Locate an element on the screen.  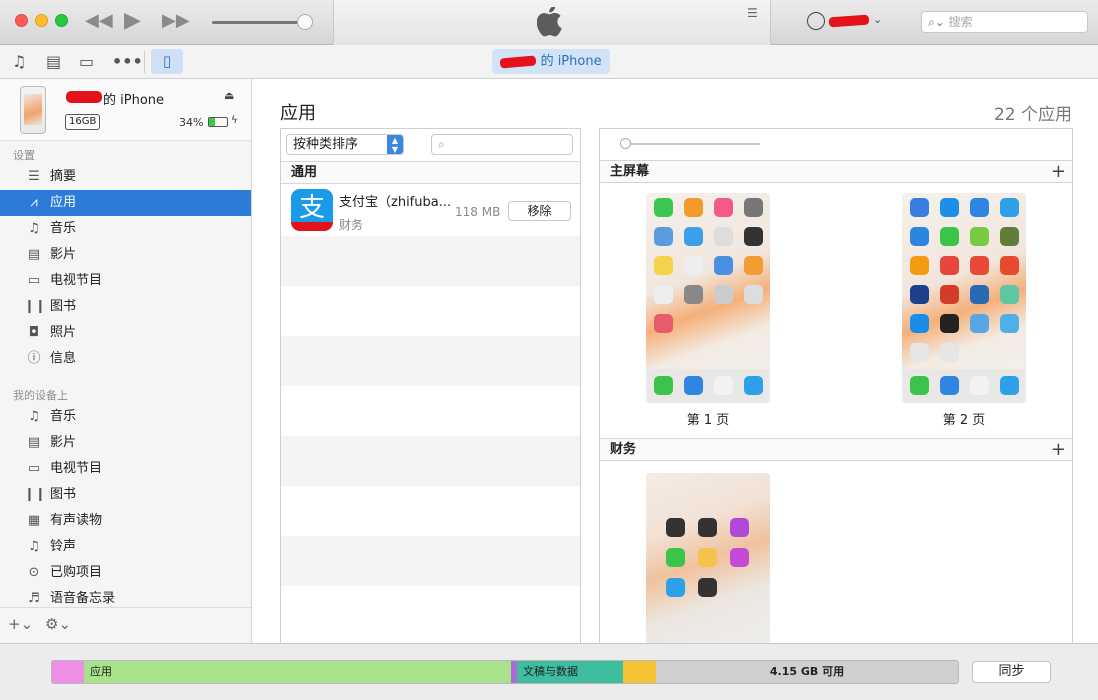
music-icon: ♫ is located at coordinates (19, 61).